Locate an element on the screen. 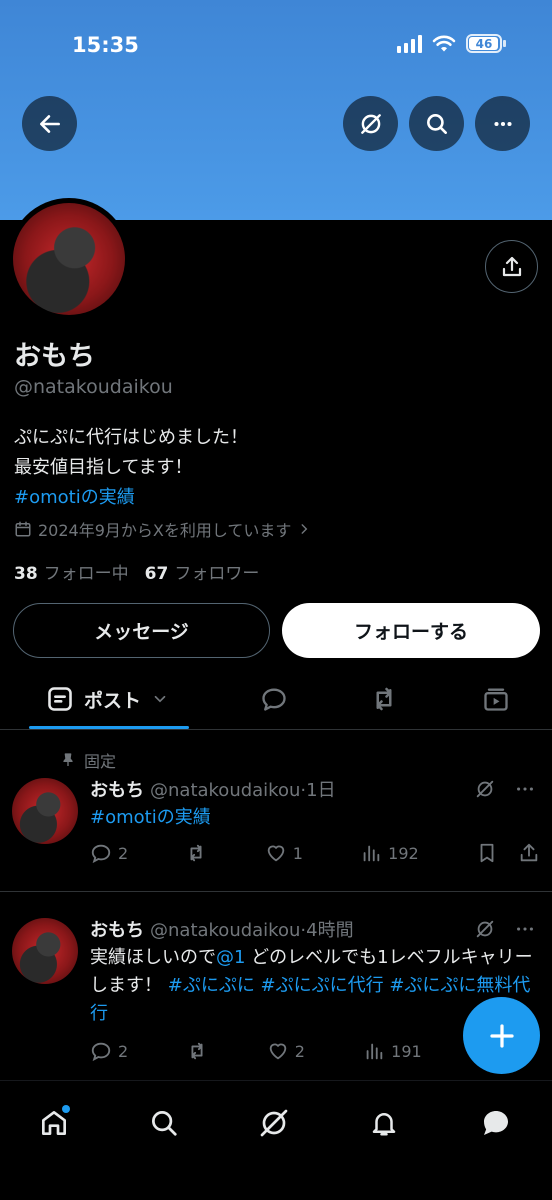 The height and width of the screenshot is (1200, 552). views-button: 192 is located at coordinates (389, 853).